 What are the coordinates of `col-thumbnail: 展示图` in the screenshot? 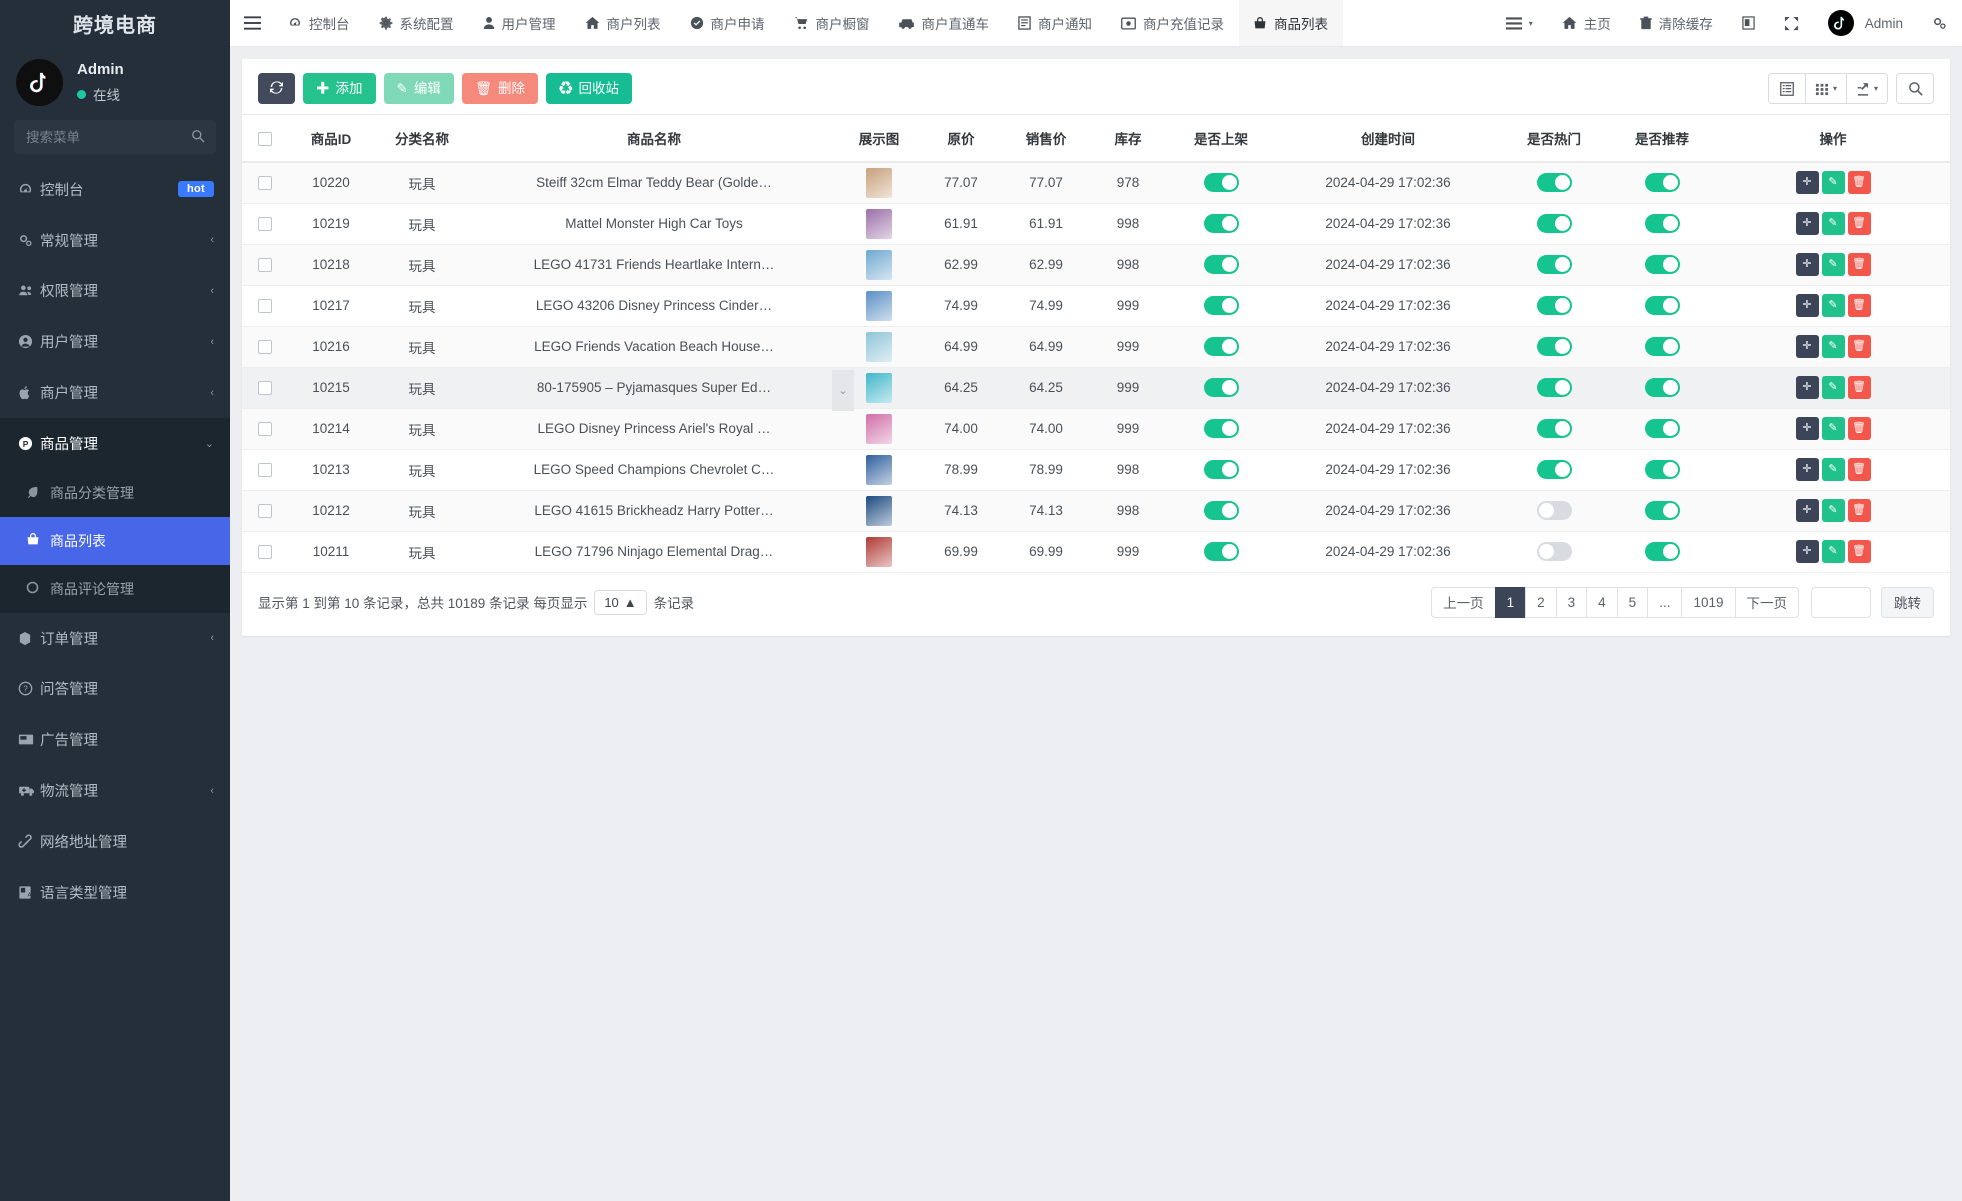 It's located at (879, 138).